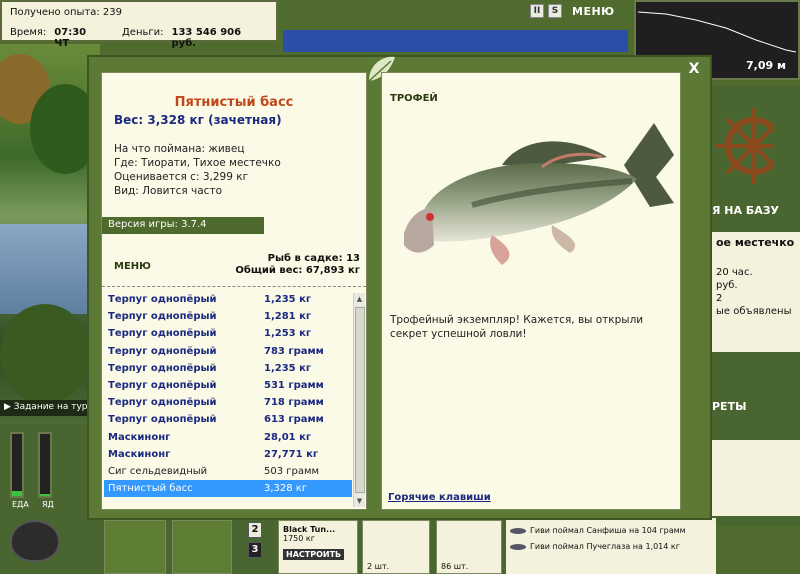  I want to click on scroll-thumb, so click(360, 400).